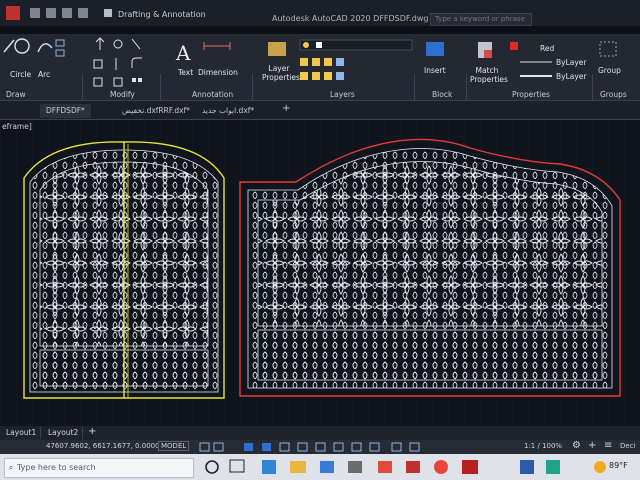 The width and height of the screenshot is (640, 480). I want to click on mail-icon, so click(327, 467).